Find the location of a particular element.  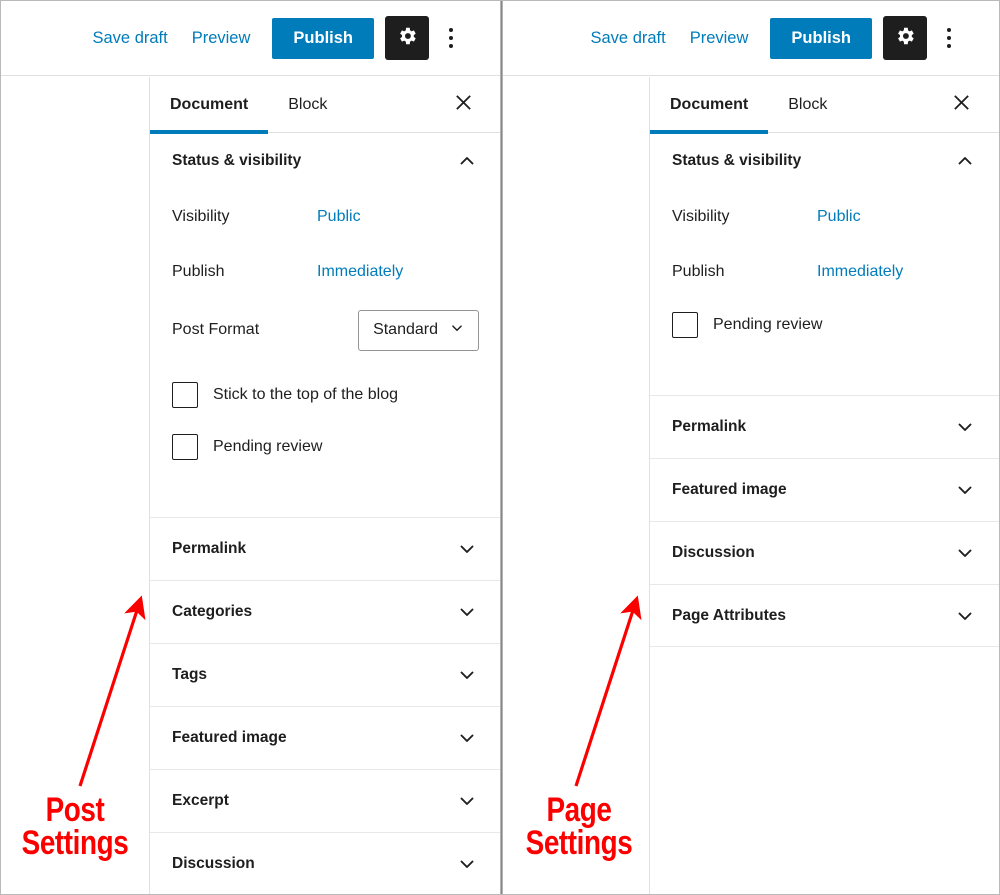

post-format-value: Standard is located at coordinates (405, 329).